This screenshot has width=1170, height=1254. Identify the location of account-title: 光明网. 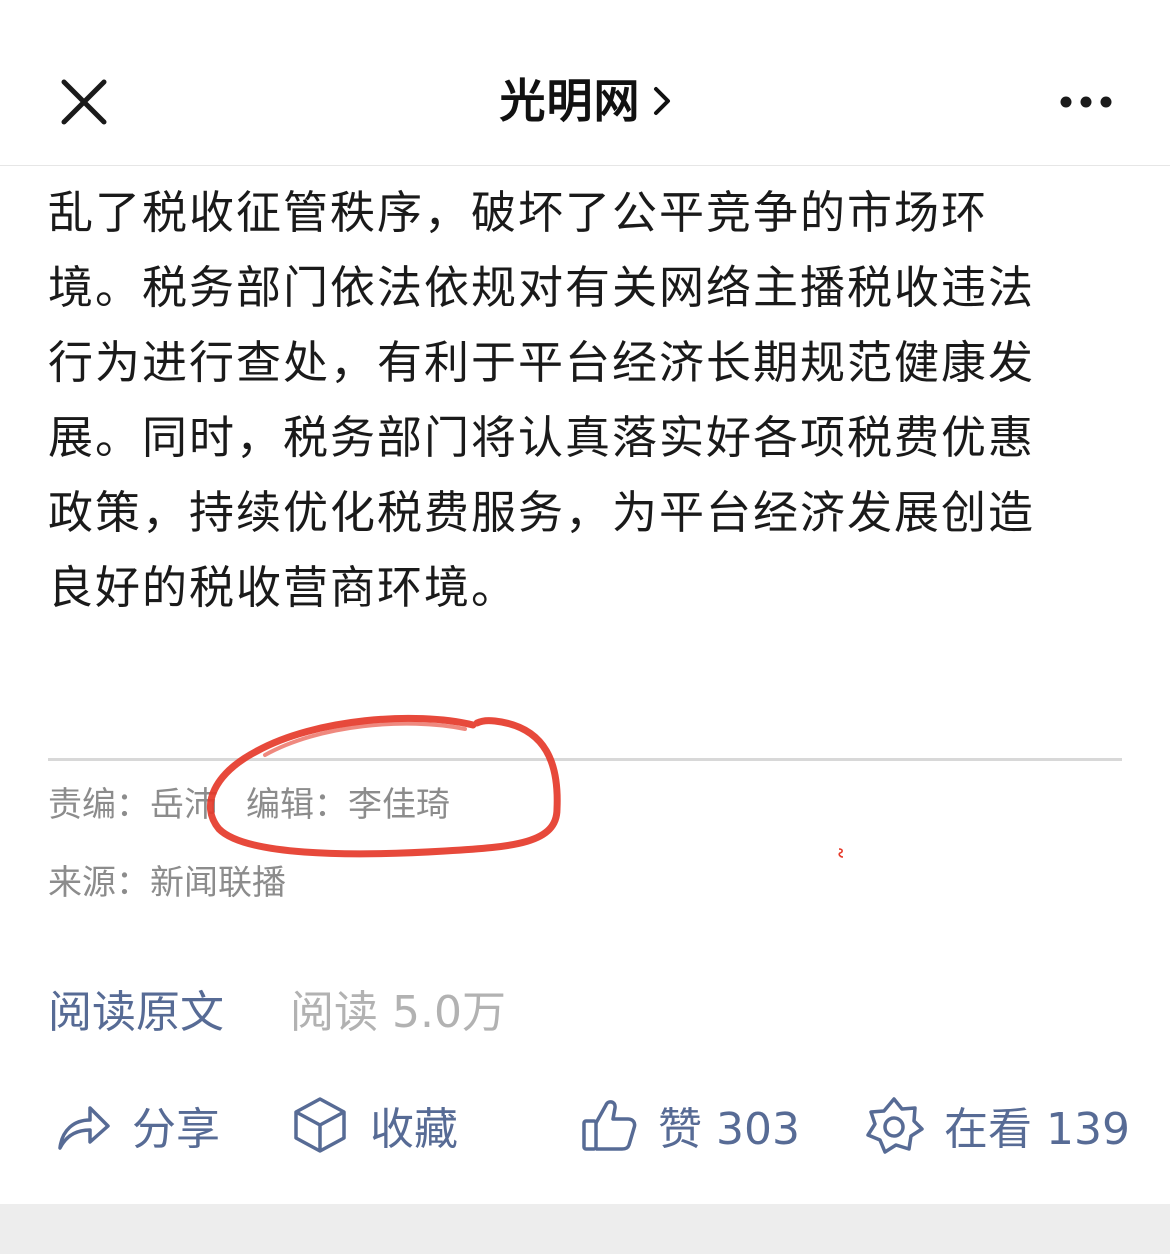
(585, 101).